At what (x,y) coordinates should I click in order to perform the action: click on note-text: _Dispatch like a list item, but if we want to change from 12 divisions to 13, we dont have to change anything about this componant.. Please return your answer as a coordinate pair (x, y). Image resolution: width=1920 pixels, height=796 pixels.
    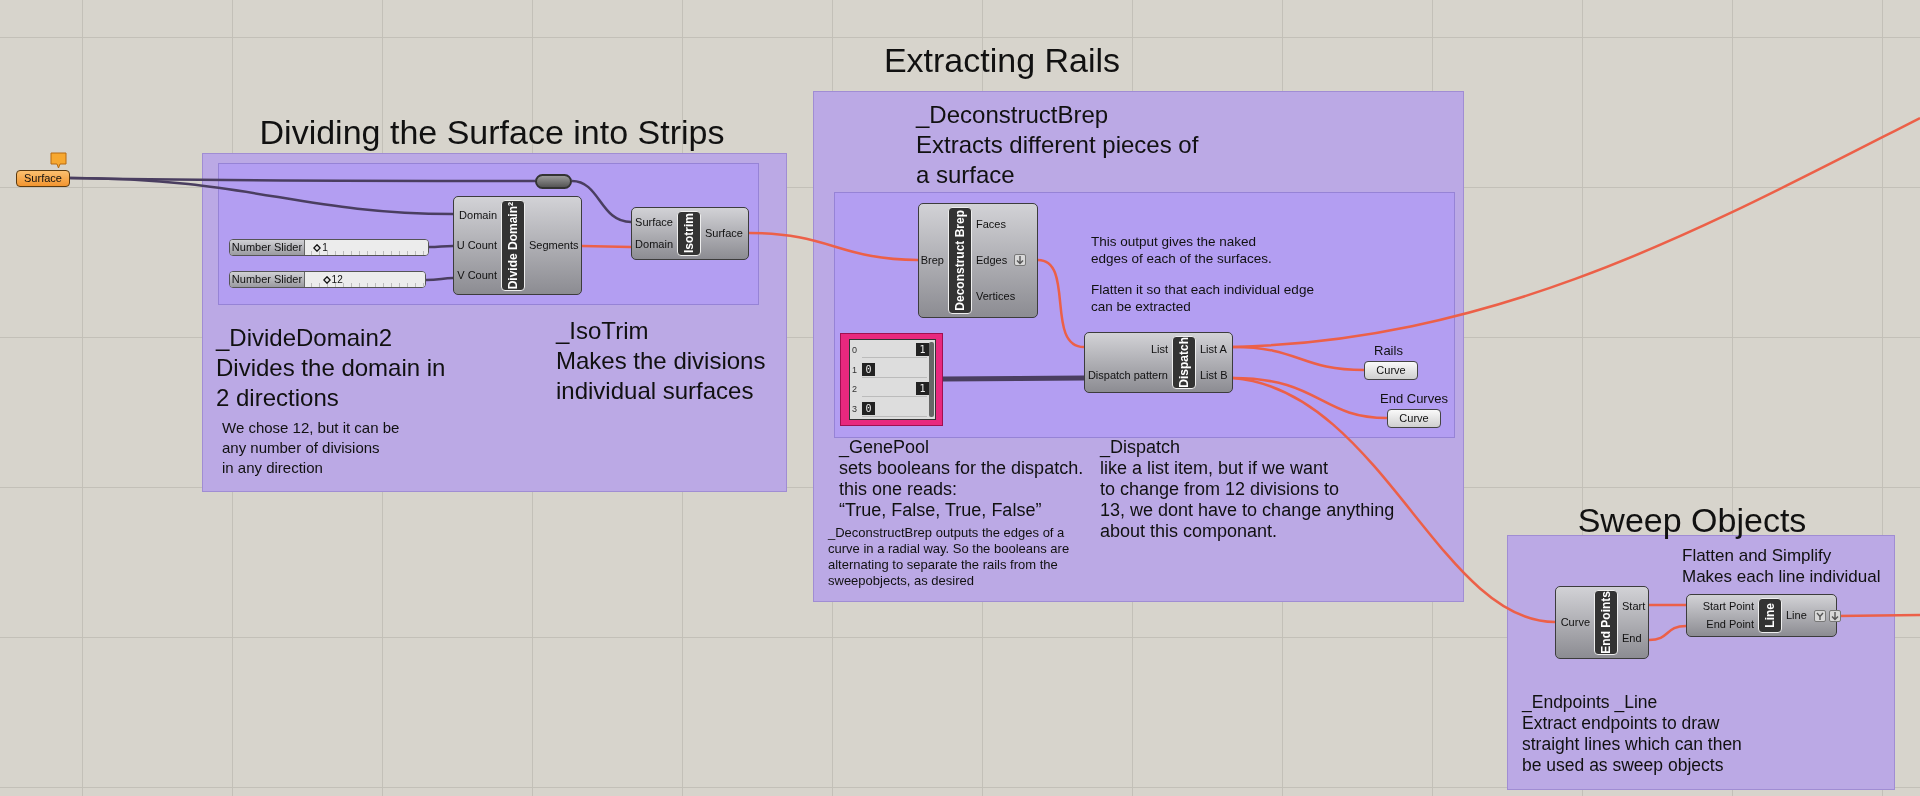
    Looking at the image, I should click on (1247, 489).